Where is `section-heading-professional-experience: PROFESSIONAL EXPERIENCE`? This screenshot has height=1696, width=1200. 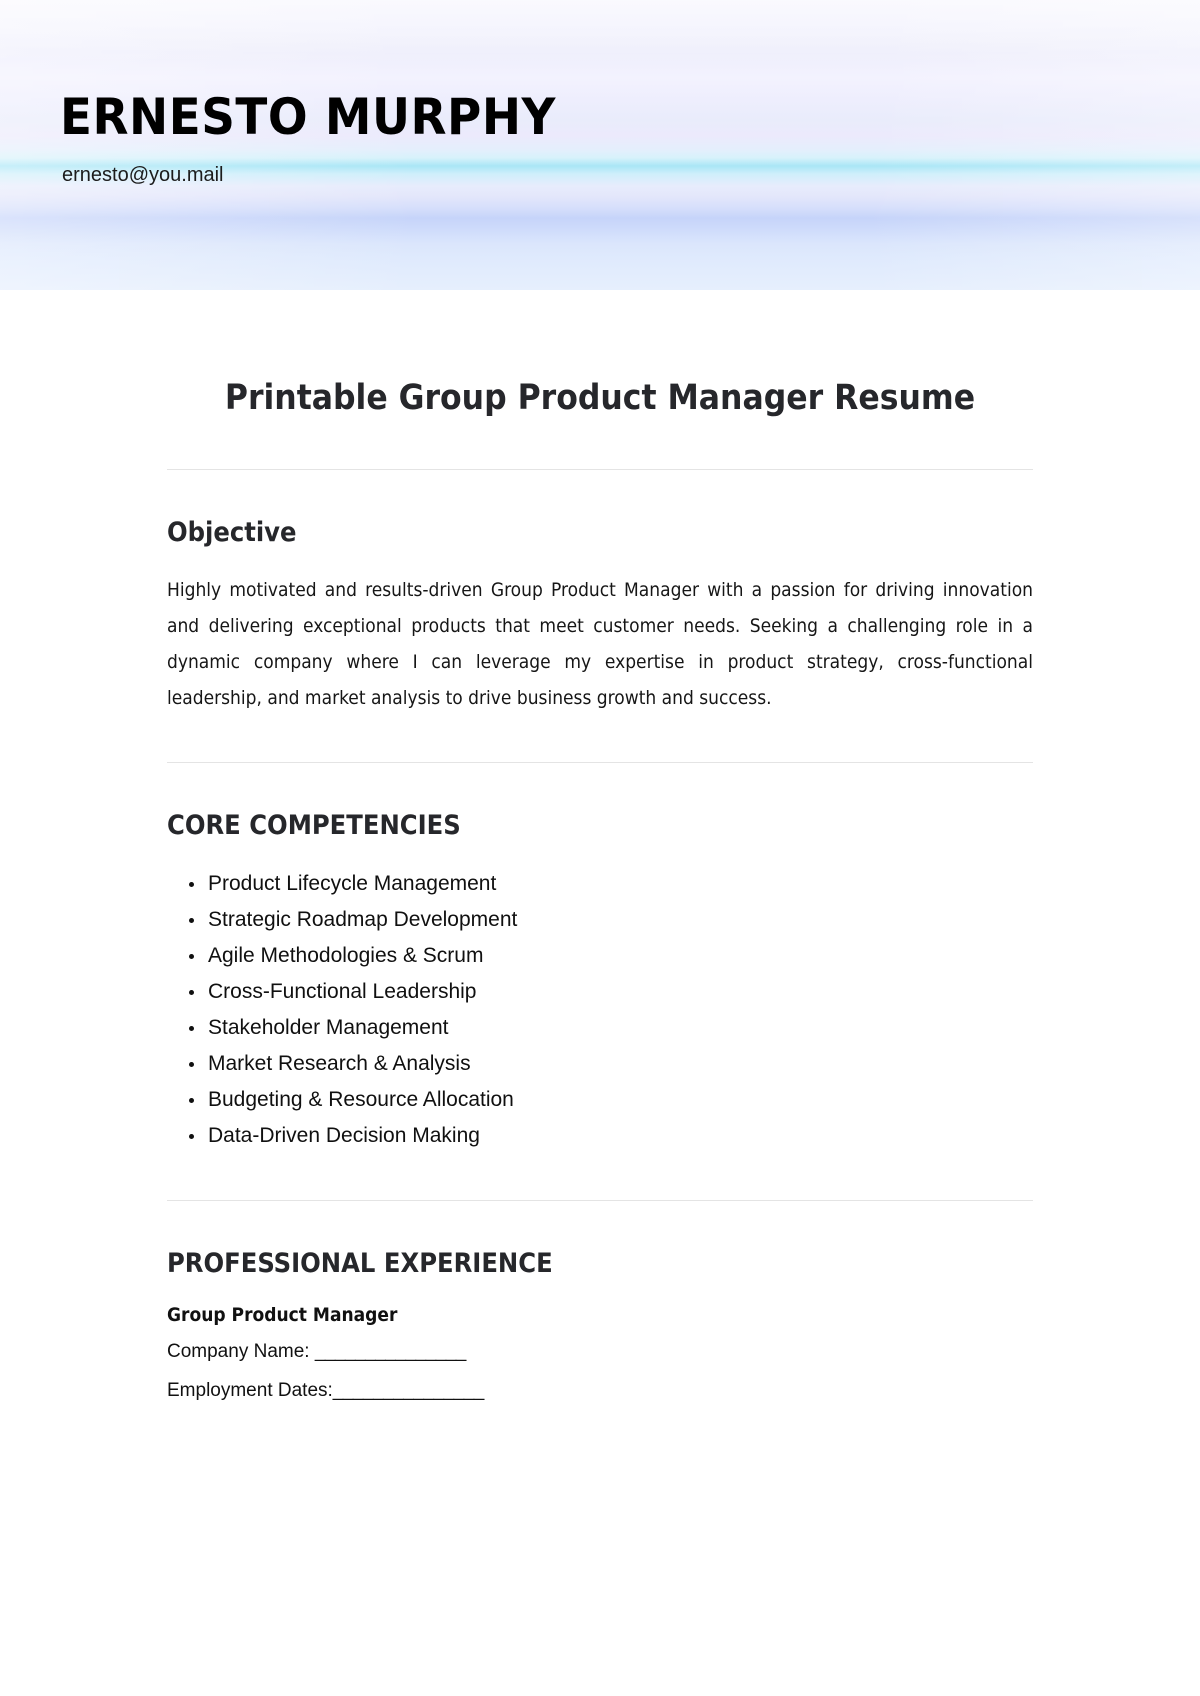 section-heading-professional-experience: PROFESSIONAL EXPERIENCE is located at coordinates (360, 1263).